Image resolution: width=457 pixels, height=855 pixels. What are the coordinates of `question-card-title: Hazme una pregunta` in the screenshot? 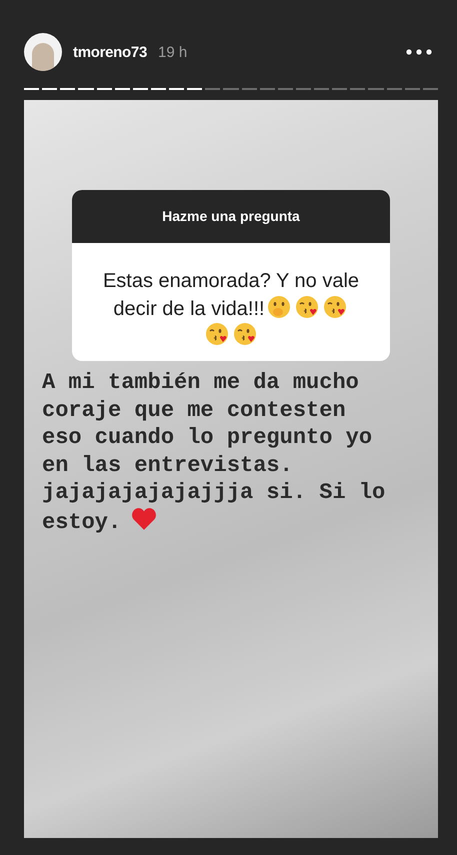 It's located at (231, 216).